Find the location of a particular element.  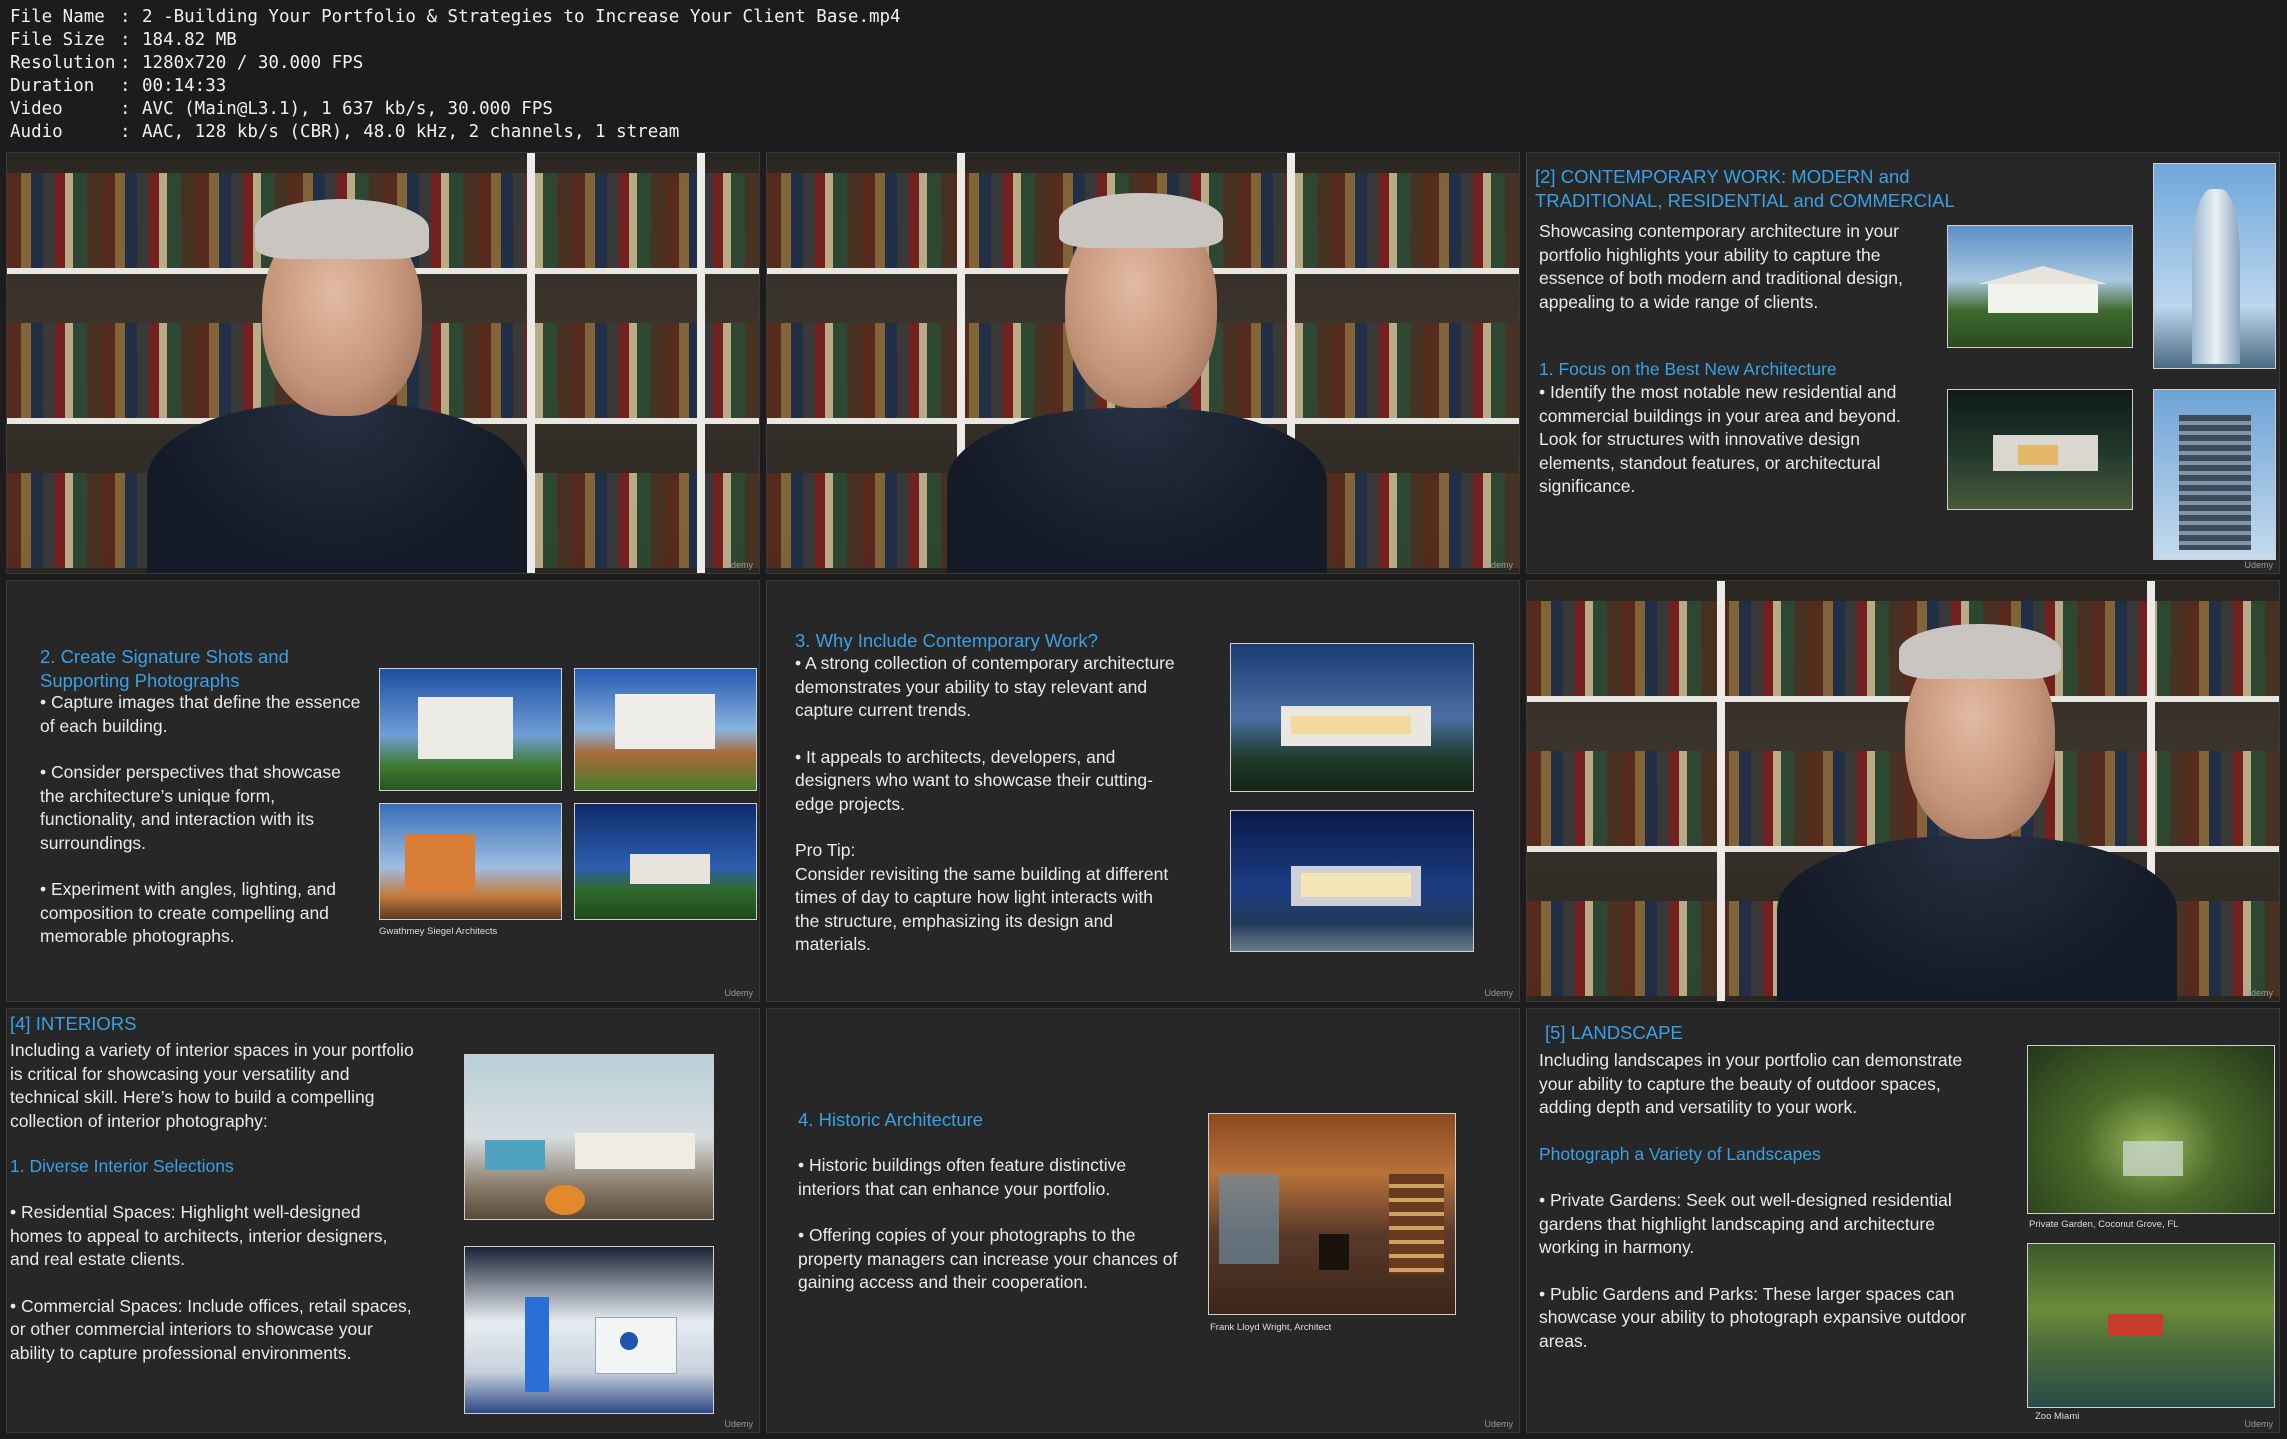

video-frame-speaker-2: Udemy is located at coordinates (1143, 363).